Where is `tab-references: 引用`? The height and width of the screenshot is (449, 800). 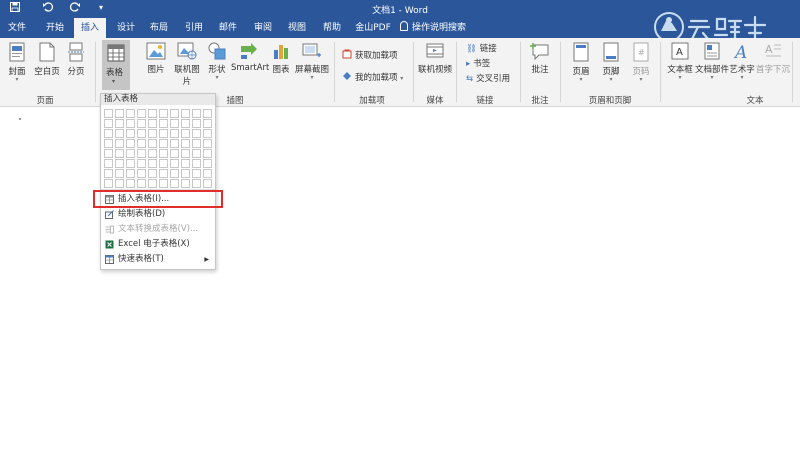
tab-references: 引用 is located at coordinates (194, 28).